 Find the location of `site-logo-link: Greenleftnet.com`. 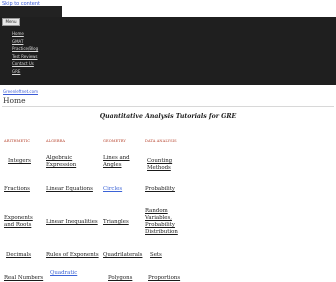

site-logo-link: Greenleftnet.com is located at coordinates (20, 91).